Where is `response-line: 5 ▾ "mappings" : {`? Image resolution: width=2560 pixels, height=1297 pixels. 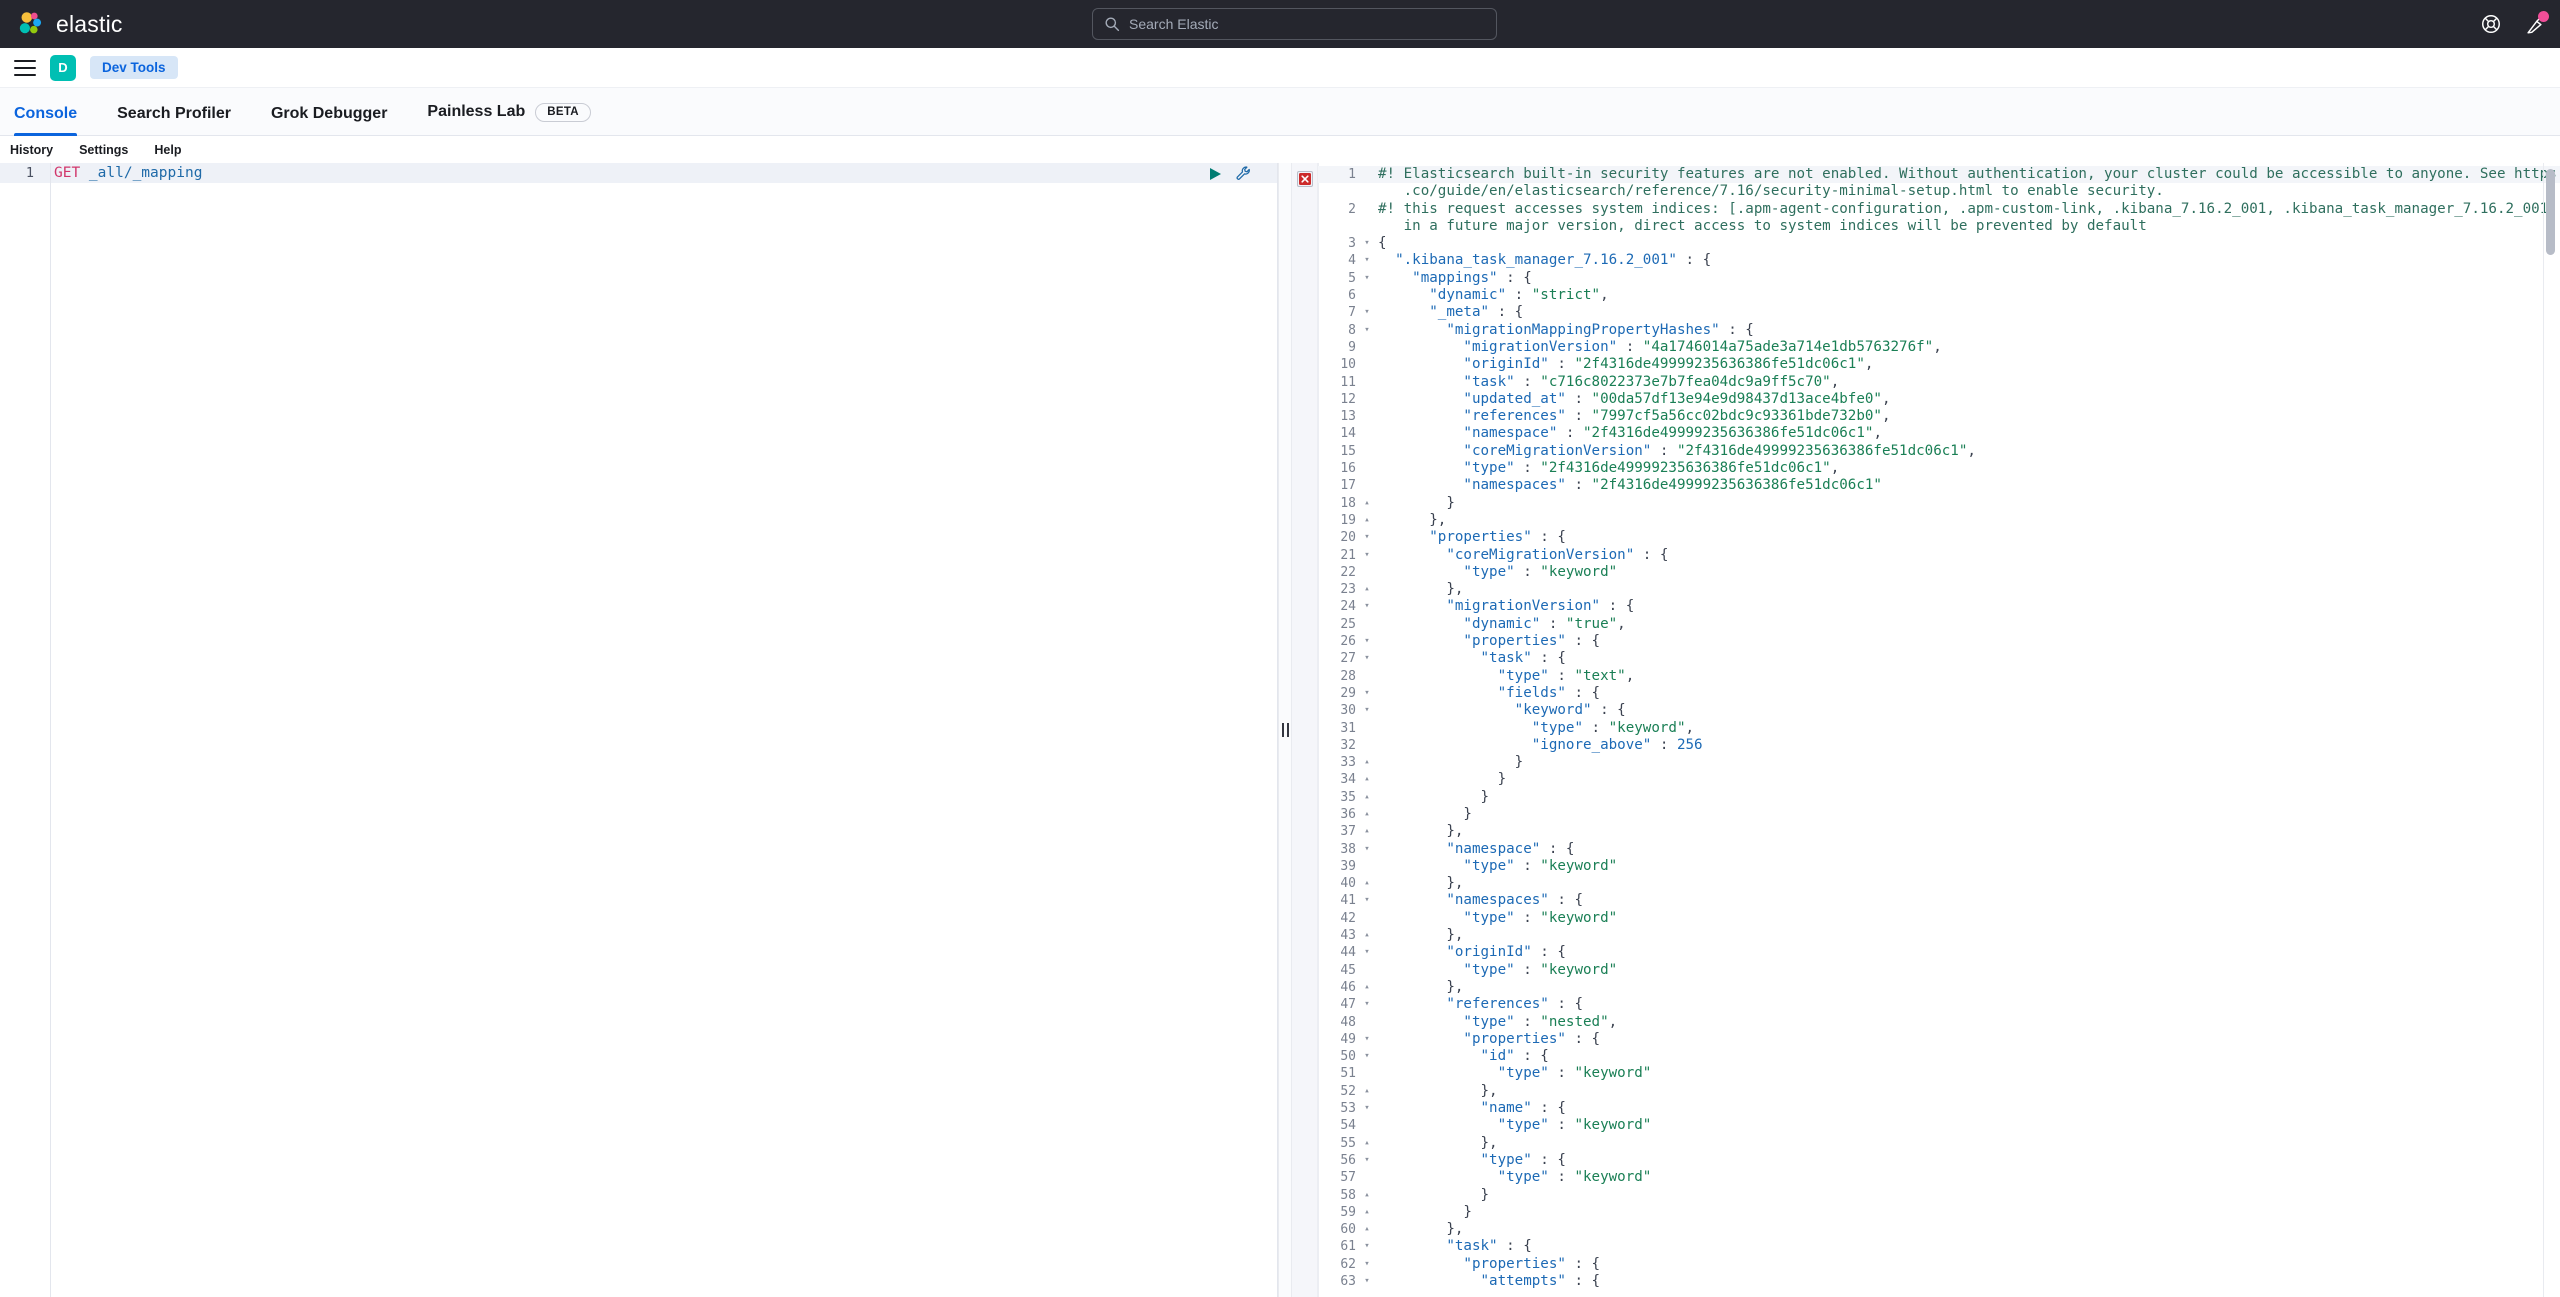 response-line: 5 ▾ "mappings" : { is located at coordinates (1939, 278).